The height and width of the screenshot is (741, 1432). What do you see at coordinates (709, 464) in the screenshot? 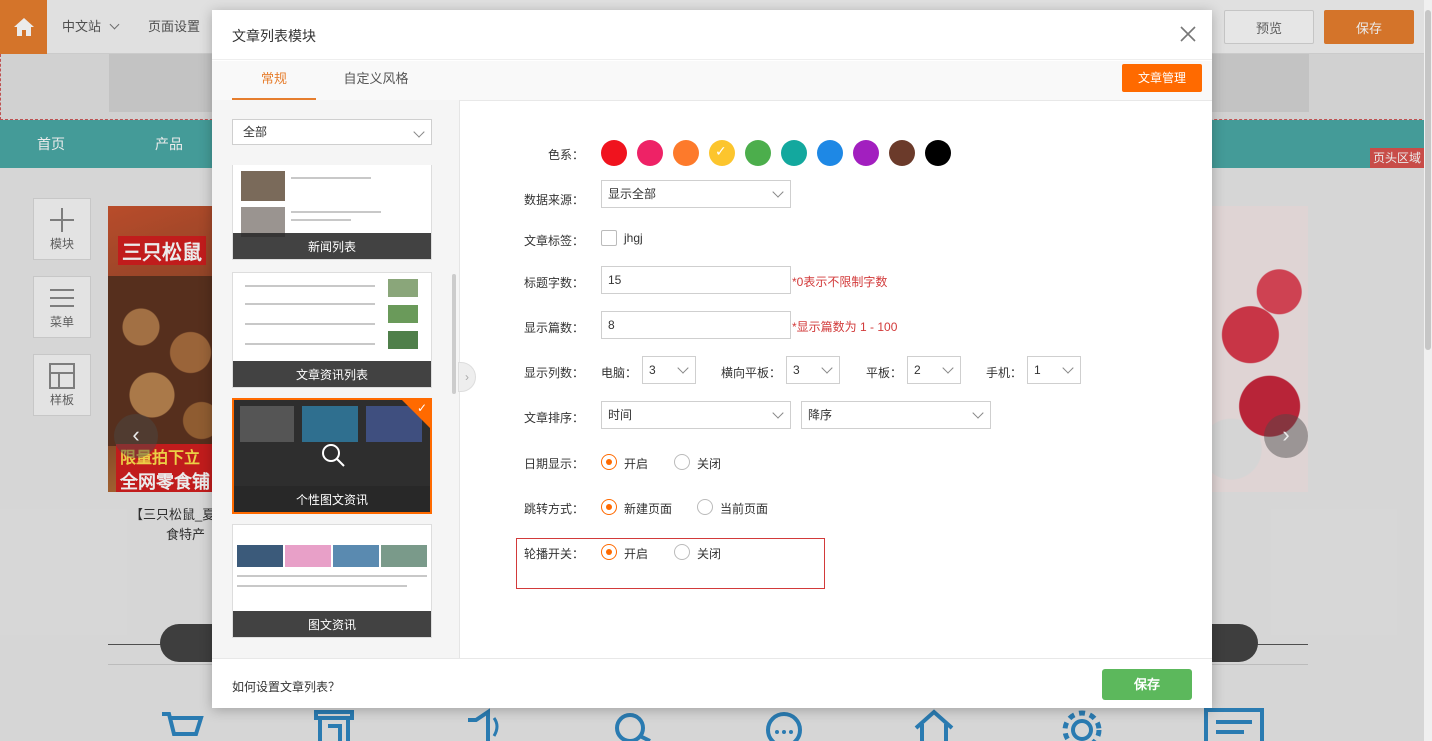
I see `date-off-label: 关闭` at bounding box center [709, 464].